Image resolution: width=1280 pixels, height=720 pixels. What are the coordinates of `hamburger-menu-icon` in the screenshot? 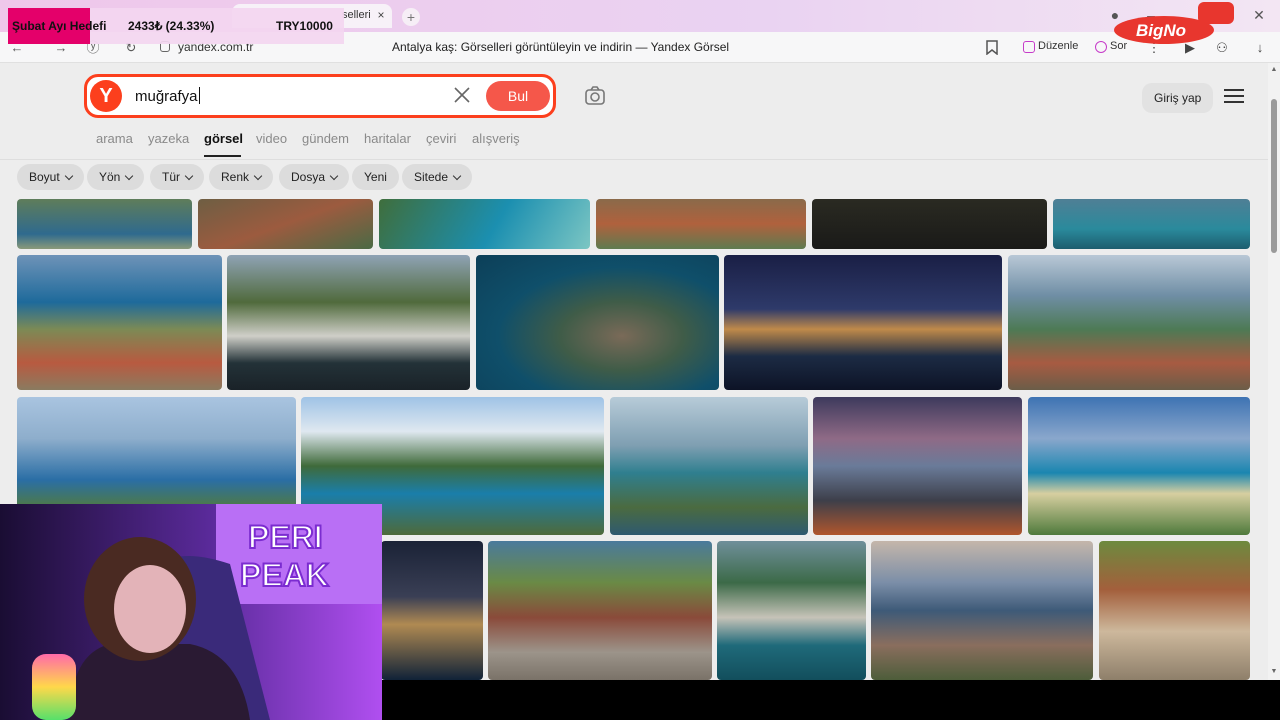 It's located at (1234, 97).